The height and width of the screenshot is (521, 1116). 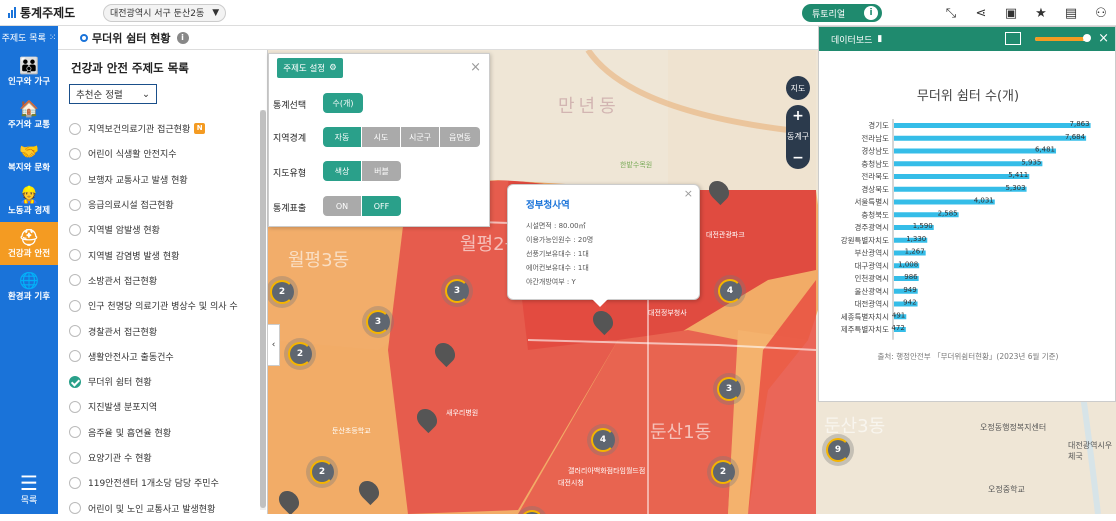 What do you see at coordinates (29, 489) in the screenshot?
I see `menu-button: ☰ 목록` at bounding box center [29, 489].